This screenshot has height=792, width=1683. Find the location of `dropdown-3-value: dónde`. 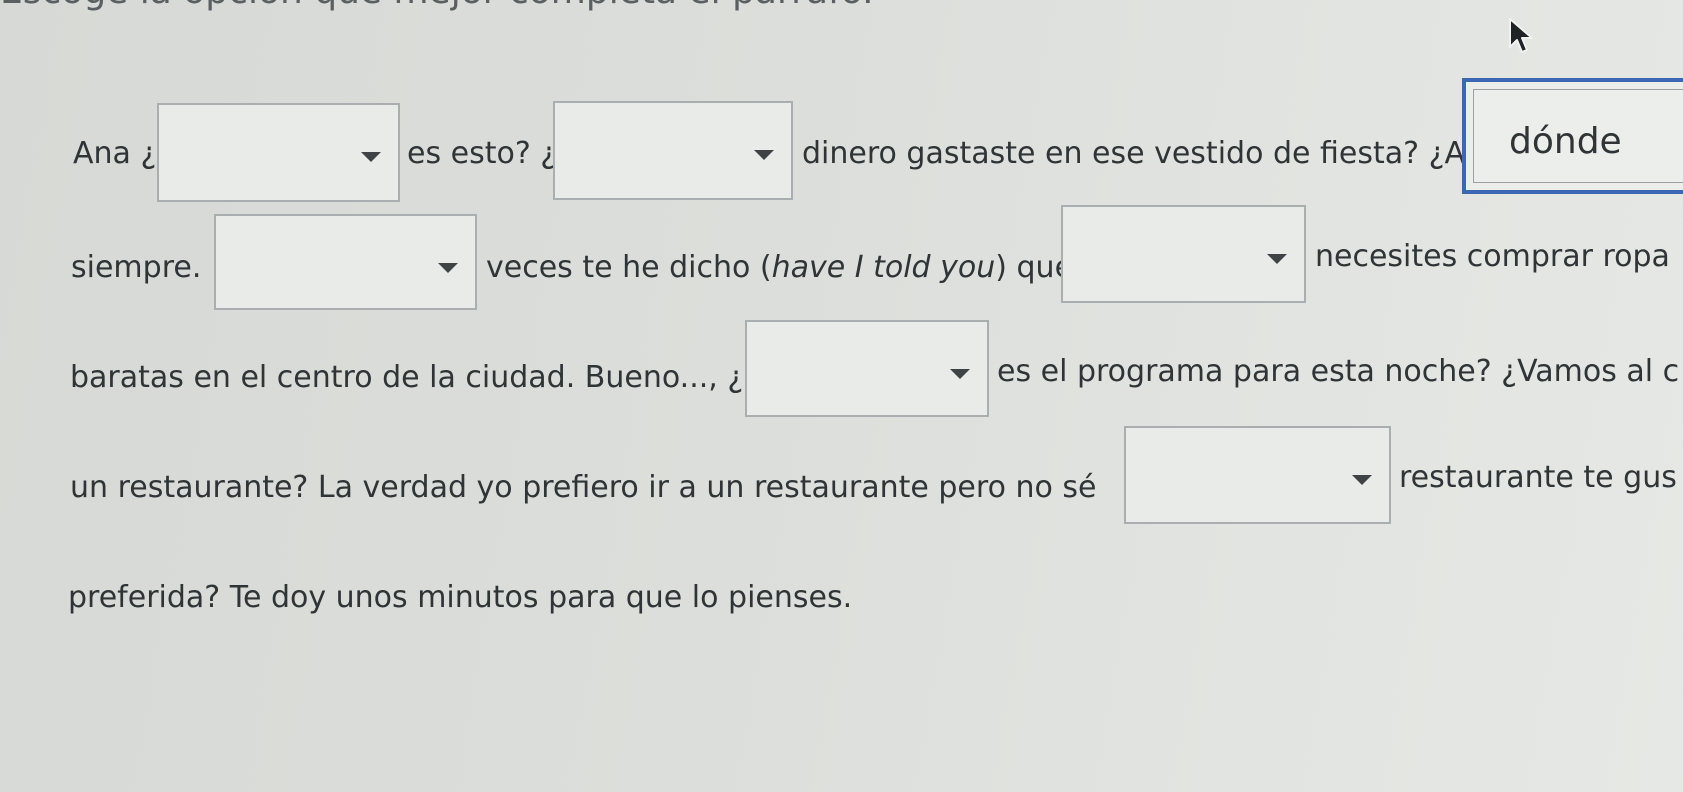

dropdown-3-value: dónde is located at coordinates (1565, 141).